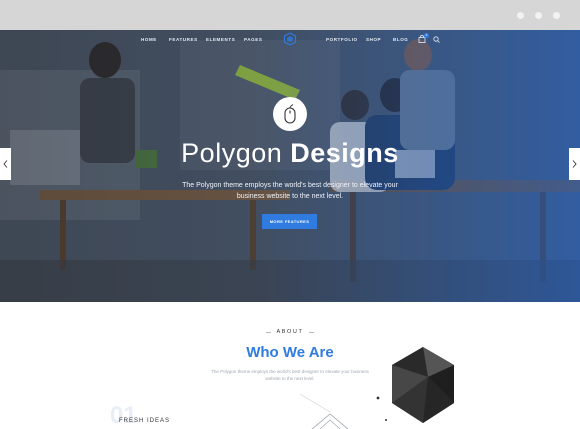 Image resolution: width=580 pixels, height=429 pixels. I want to click on section-title: Who We Are, so click(290, 352).